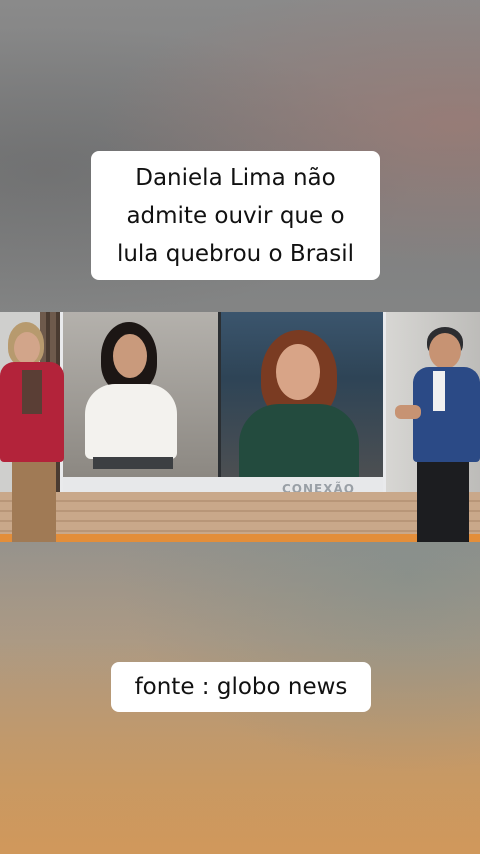 Image resolution: width=480 pixels, height=854 pixels. Describe the element at coordinates (35, 432) in the screenshot. I see `presenter-left` at that location.